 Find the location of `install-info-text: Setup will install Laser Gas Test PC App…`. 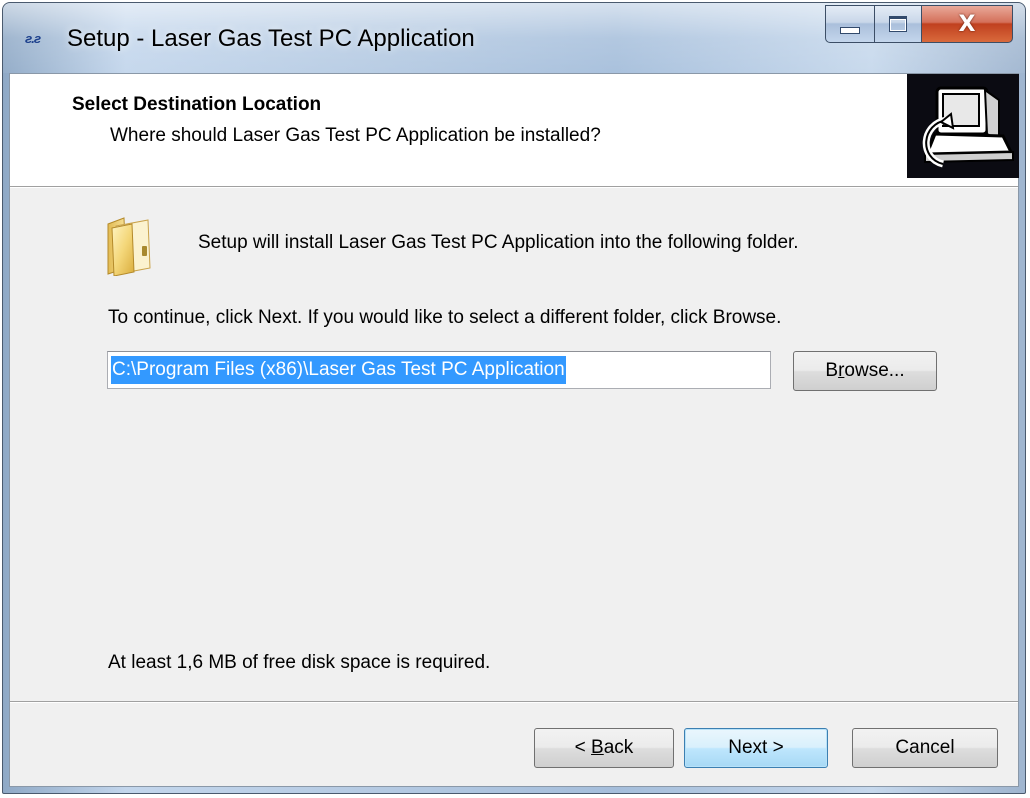

install-info-text: Setup will install Laser Gas Test PC App… is located at coordinates (498, 242).